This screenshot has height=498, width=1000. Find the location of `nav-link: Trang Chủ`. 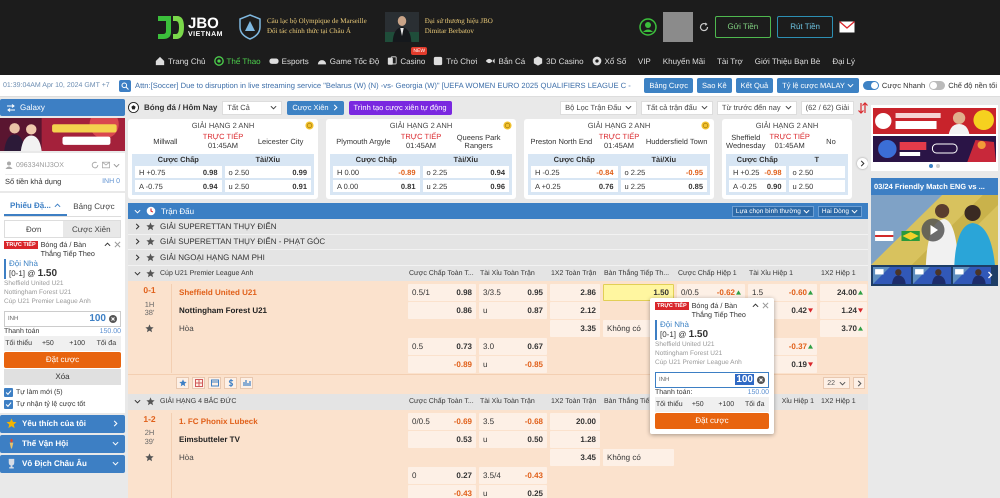

nav-link: Trang Chủ is located at coordinates (180, 61).